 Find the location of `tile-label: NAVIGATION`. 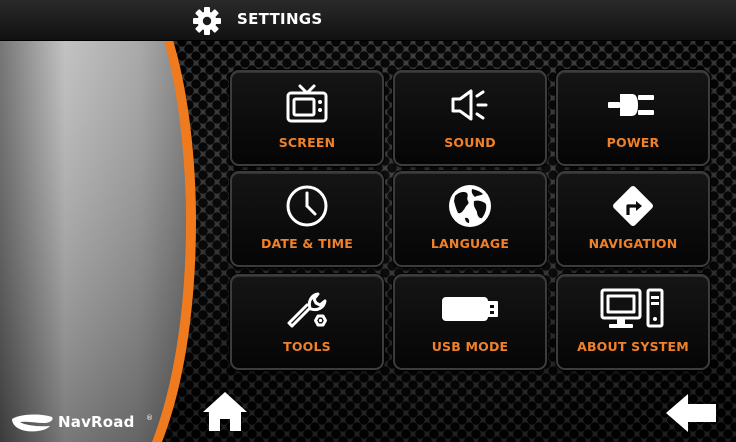

tile-label: NAVIGATION is located at coordinates (633, 243).